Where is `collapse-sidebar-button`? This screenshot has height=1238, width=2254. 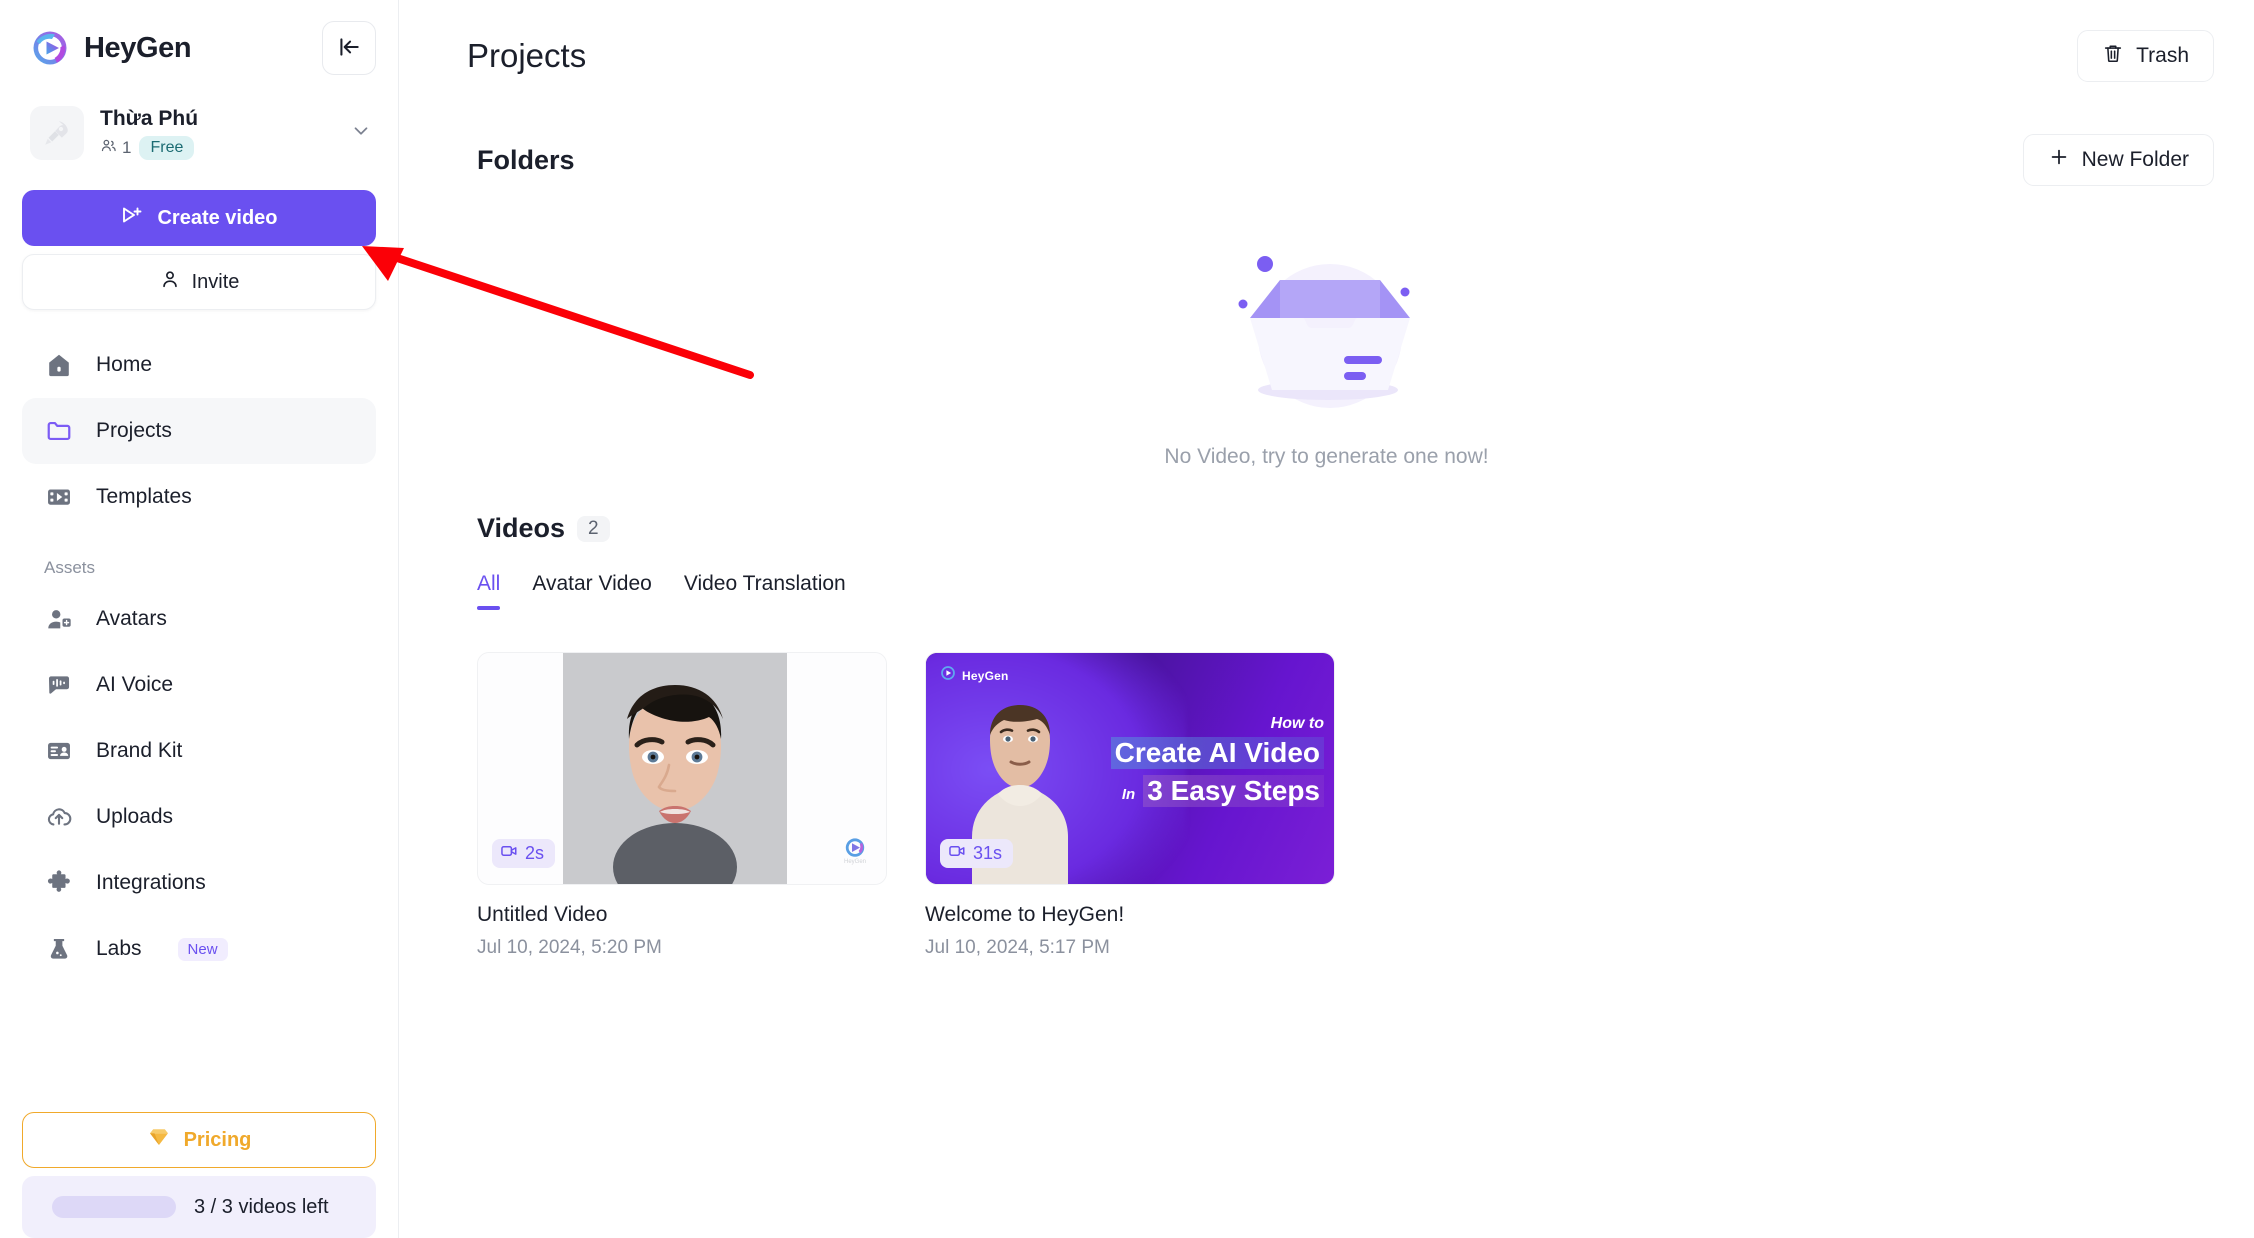
collapse-sidebar-button is located at coordinates (349, 48).